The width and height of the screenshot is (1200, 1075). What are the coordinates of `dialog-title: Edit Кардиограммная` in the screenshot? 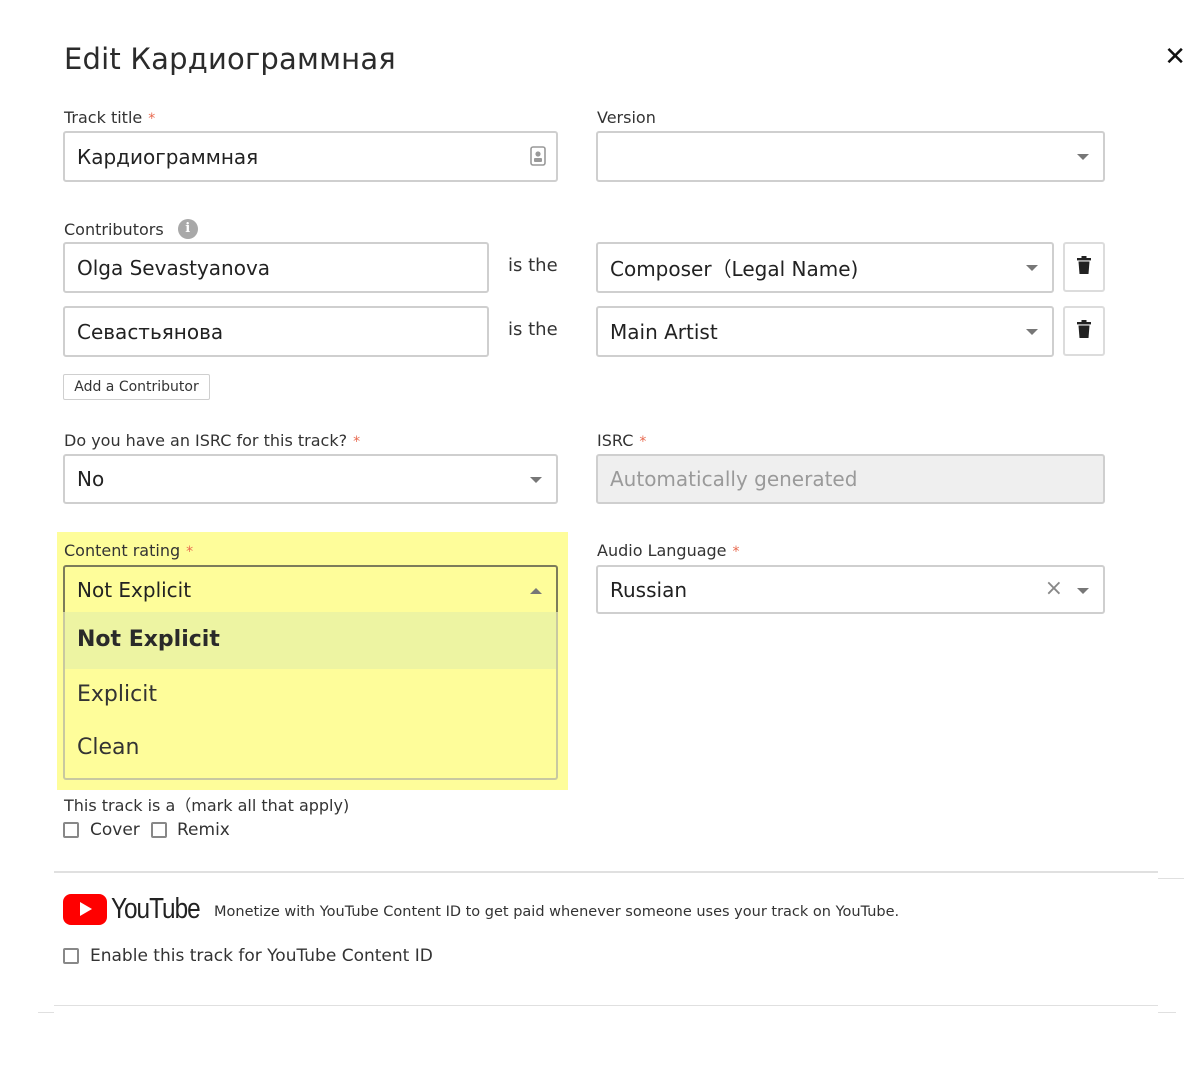 It's located at (230, 59).